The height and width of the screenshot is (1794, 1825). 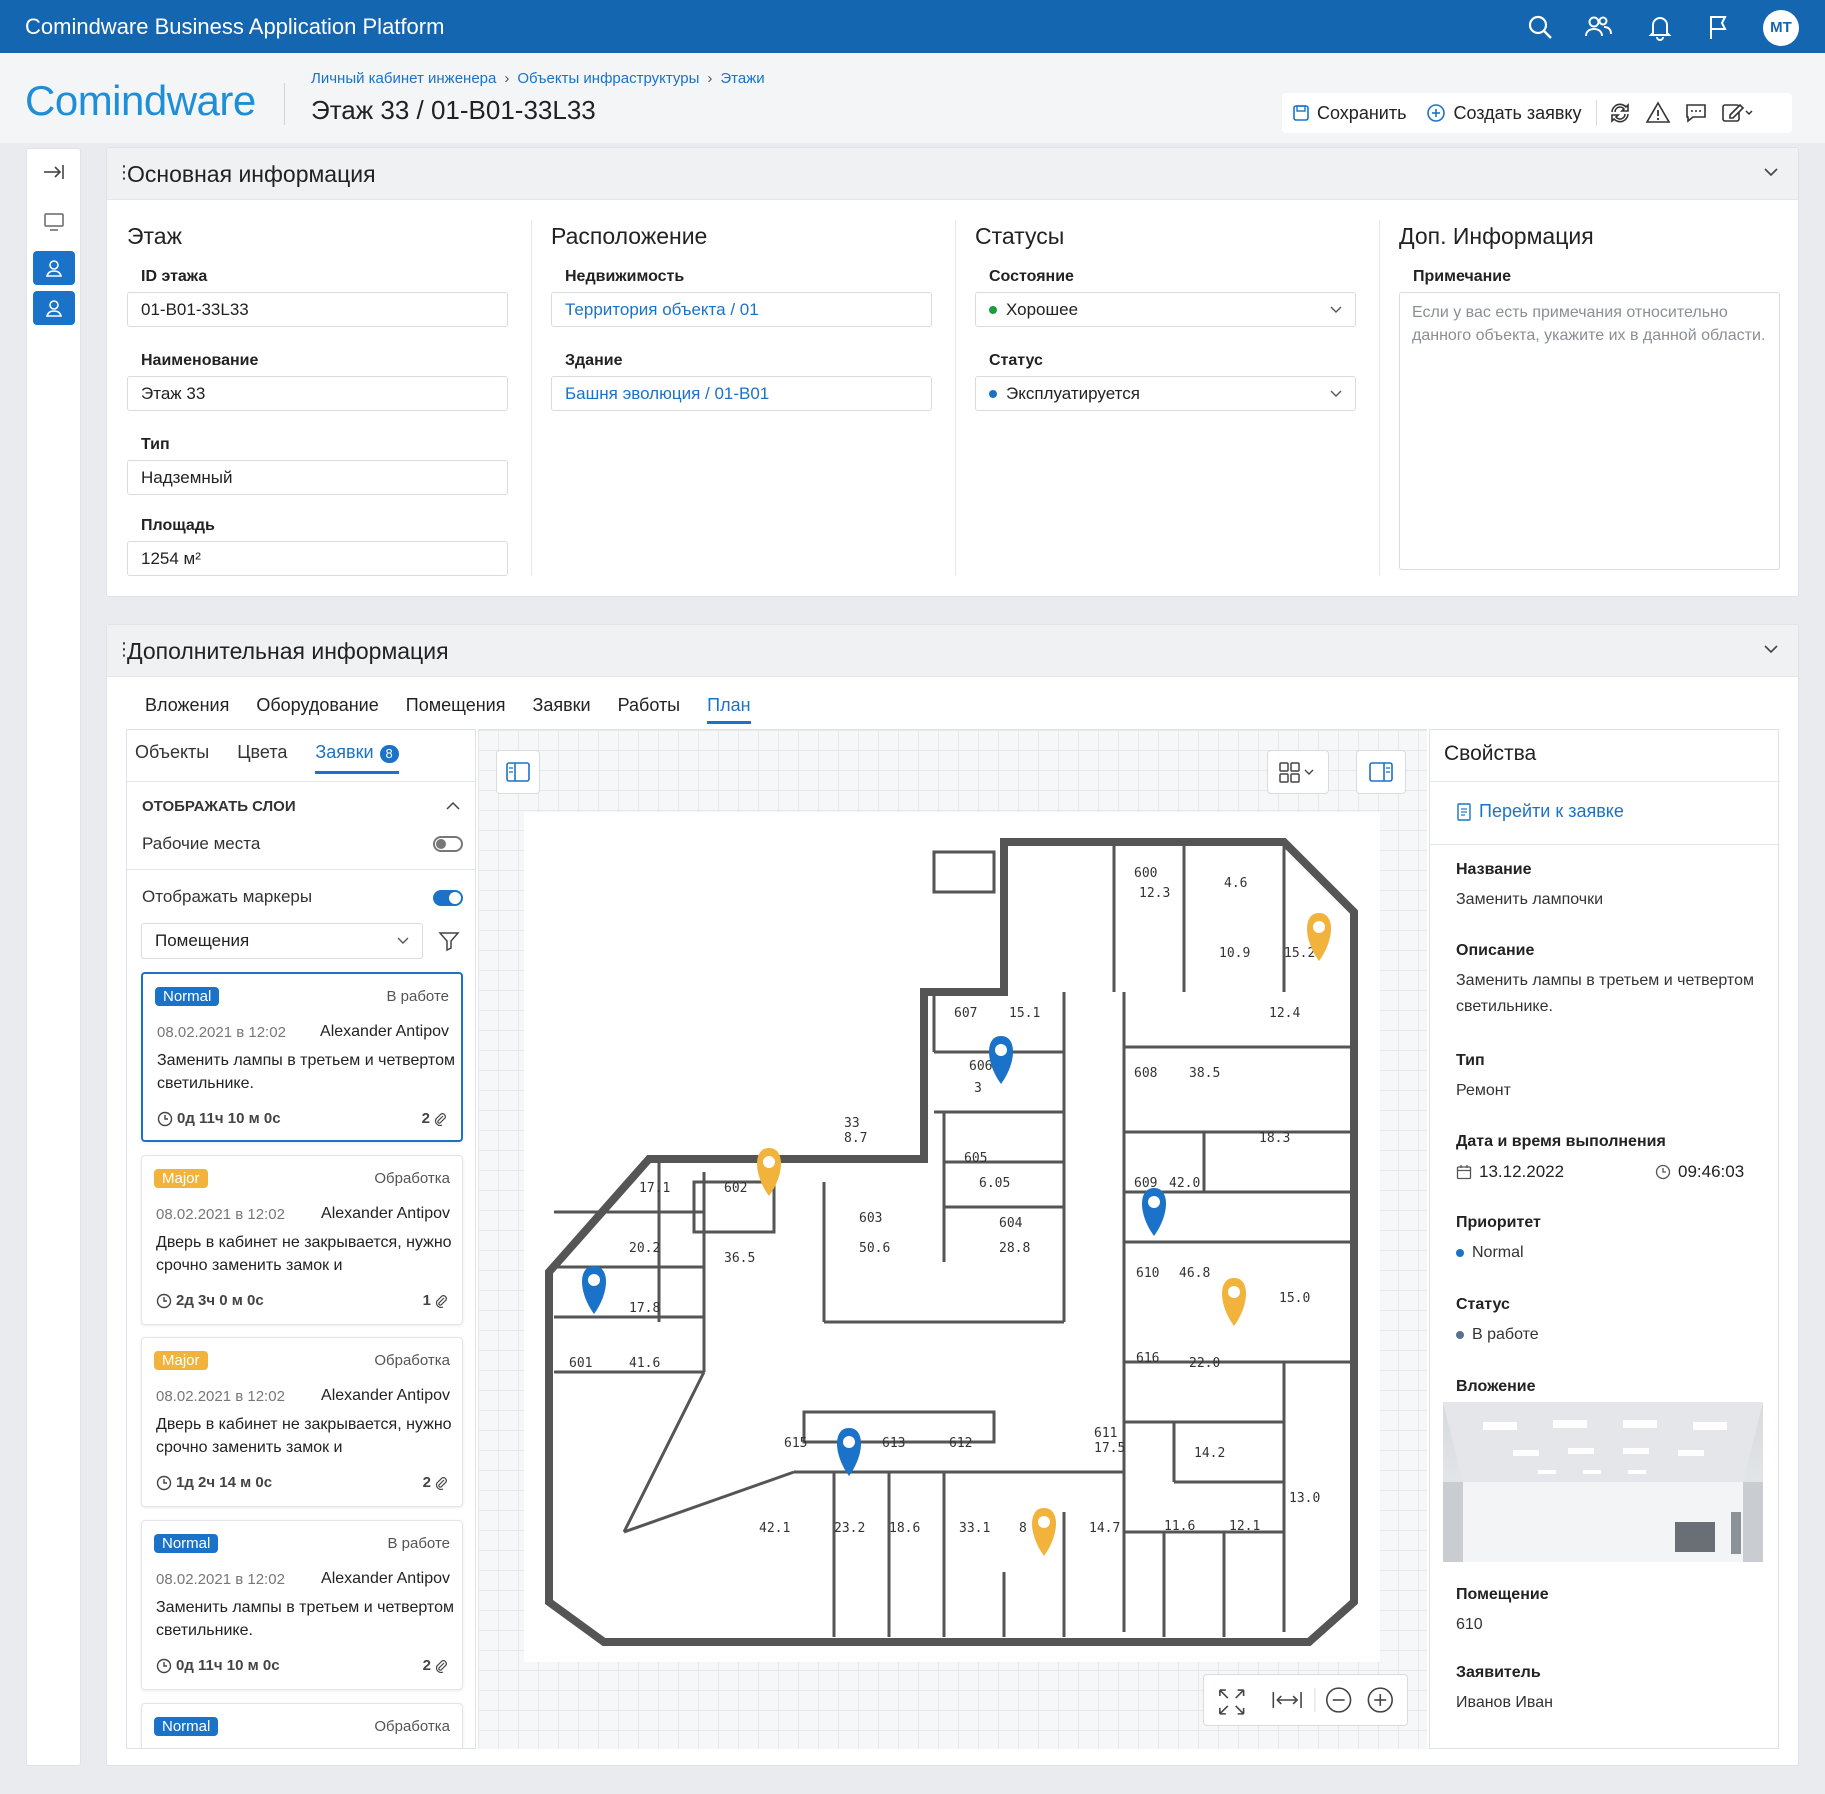 What do you see at coordinates (1304, 1498) in the screenshot?
I see `room-area: 13.0` at bounding box center [1304, 1498].